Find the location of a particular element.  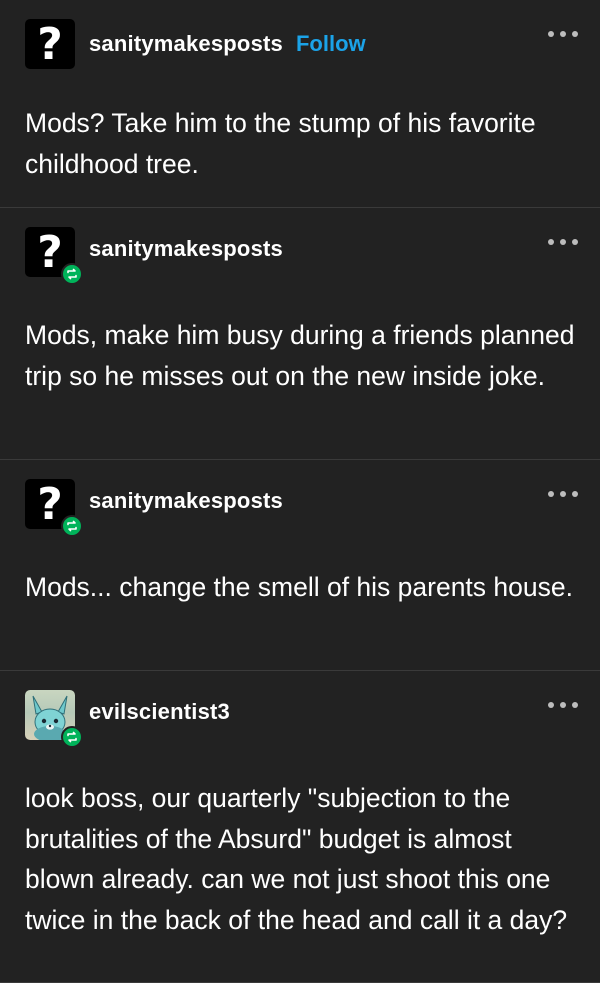

post-header: ? sanitymakesposts Follow is located at coordinates (301, 34).